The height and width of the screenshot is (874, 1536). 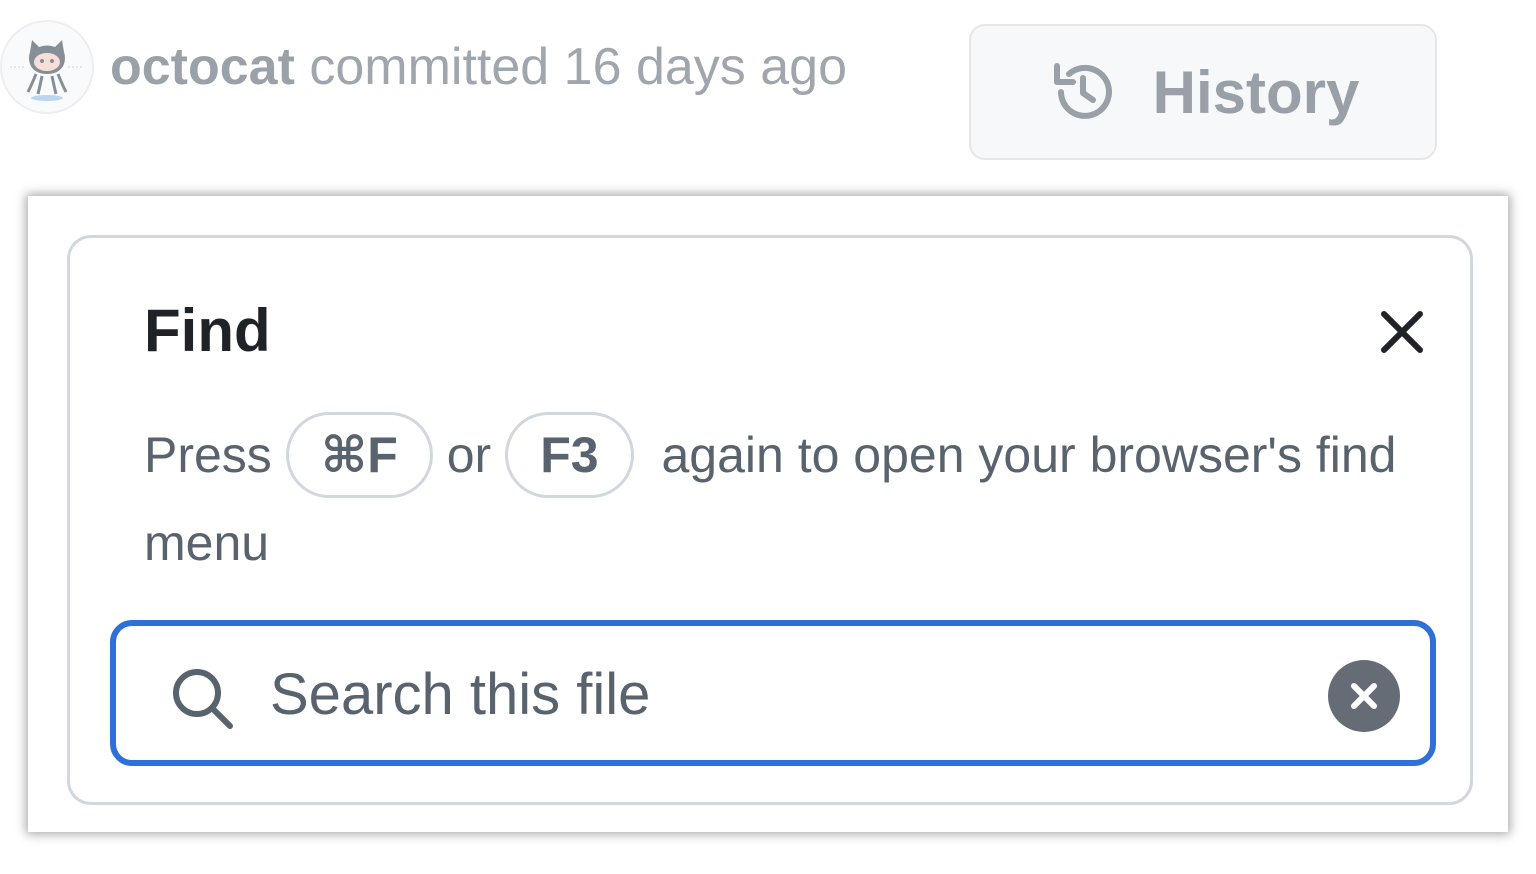 I want to click on search-field, so click(x=773, y=693).